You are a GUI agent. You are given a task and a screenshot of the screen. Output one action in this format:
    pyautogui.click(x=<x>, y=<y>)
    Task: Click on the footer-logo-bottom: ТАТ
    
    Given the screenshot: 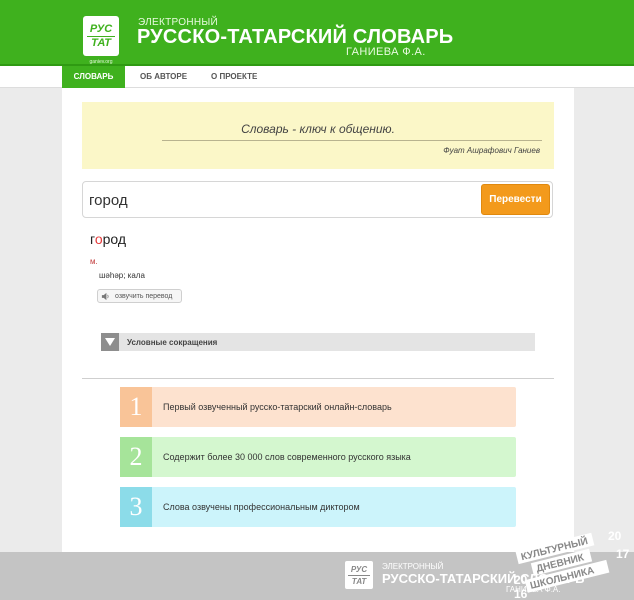 What is the action you would take?
    pyautogui.click(x=359, y=581)
    